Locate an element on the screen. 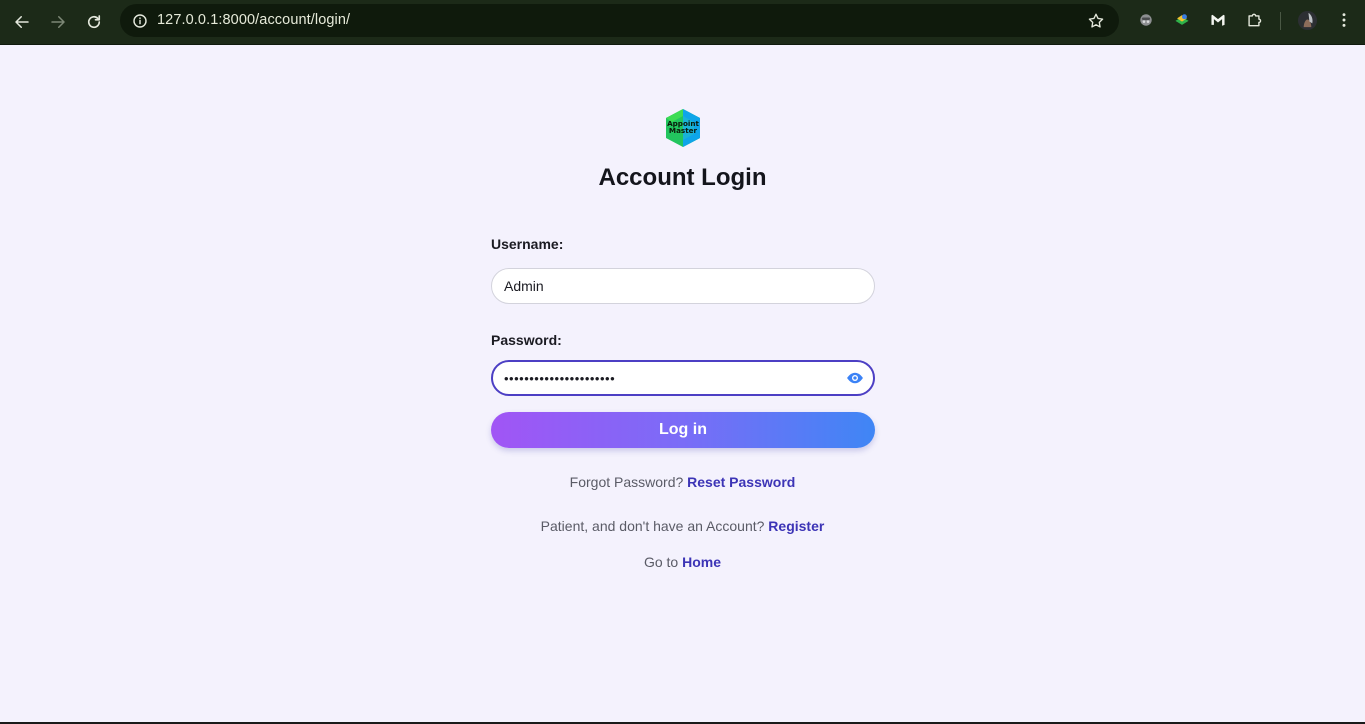 The width and height of the screenshot is (1365, 724). profile-avatar is located at coordinates (1307, 20).